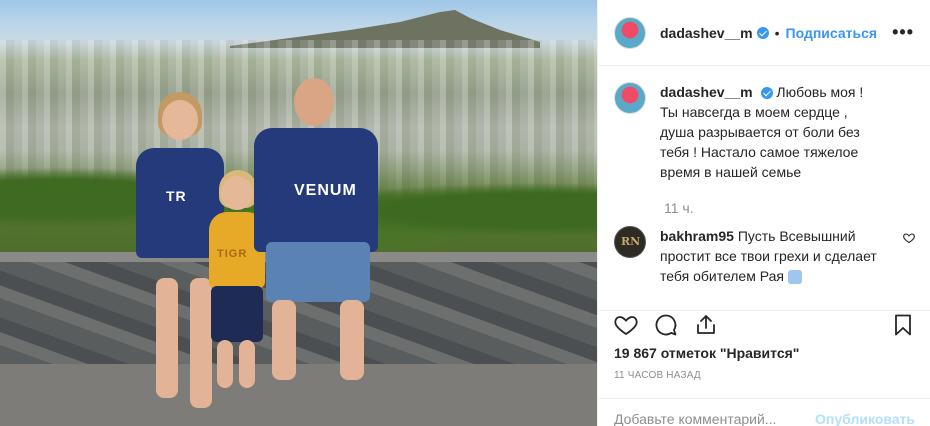 The height and width of the screenshot is (426, 930). Describe the element at coordinates (715, 418) in the screenshot. I see `comment-input` at that location.